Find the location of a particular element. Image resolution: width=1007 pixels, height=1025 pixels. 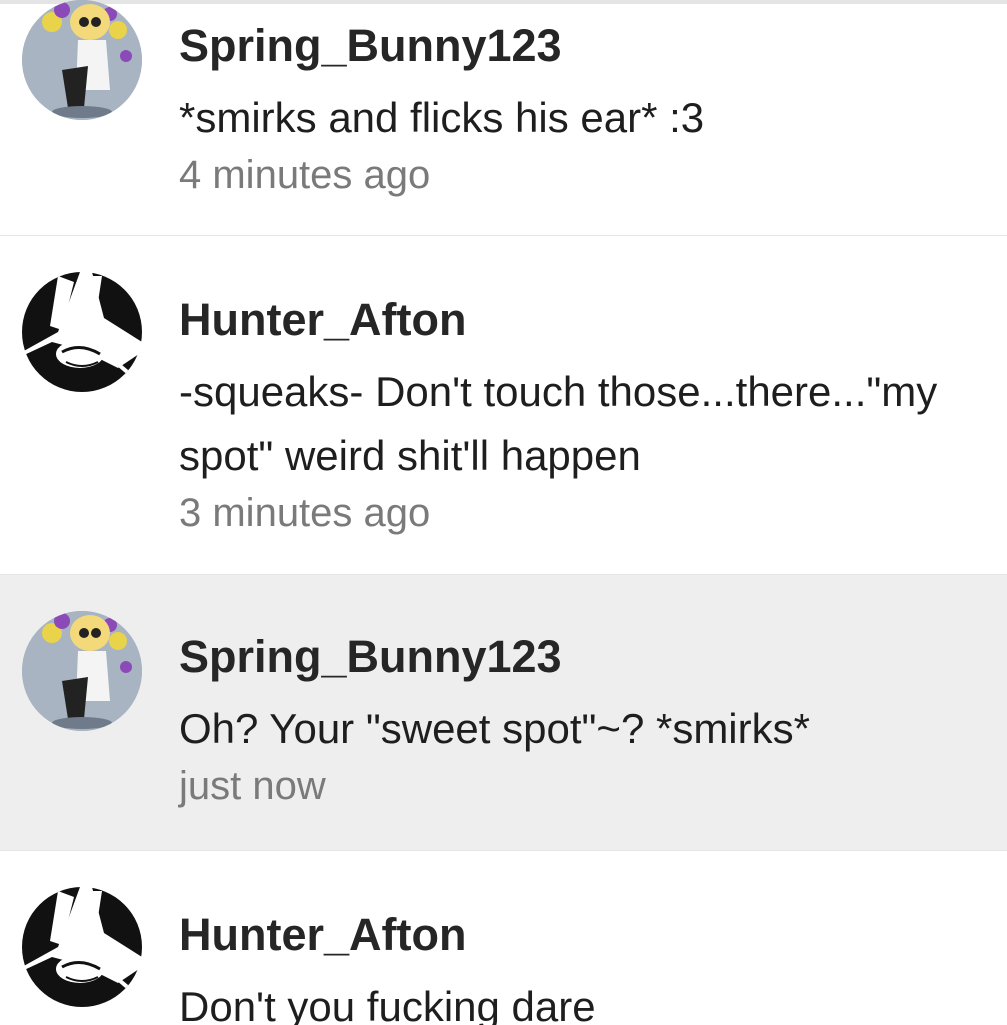

comment-timestamp: 4 minutes ago is located at coordinates (305, 175).